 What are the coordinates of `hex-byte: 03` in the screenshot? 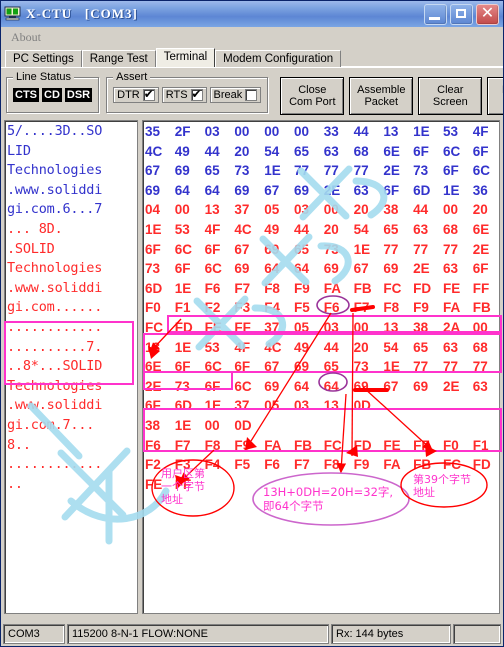 It's located at (301, 210).